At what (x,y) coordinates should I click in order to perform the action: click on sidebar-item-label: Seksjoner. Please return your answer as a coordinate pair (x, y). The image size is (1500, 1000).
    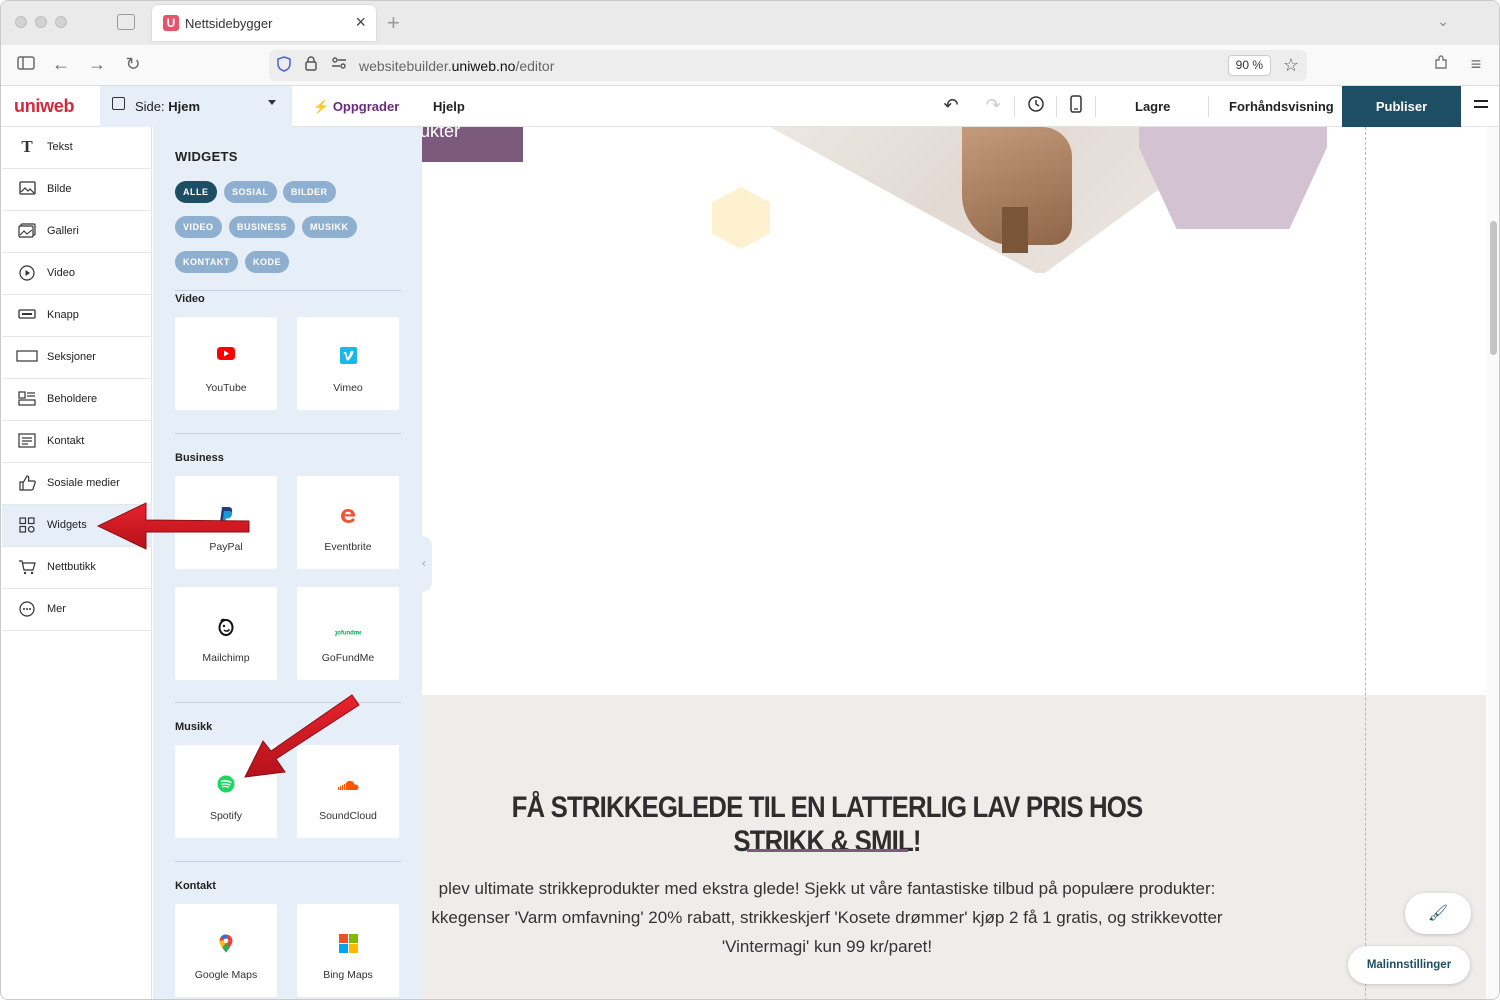
    Looking at the image, I should click on (71, 357).